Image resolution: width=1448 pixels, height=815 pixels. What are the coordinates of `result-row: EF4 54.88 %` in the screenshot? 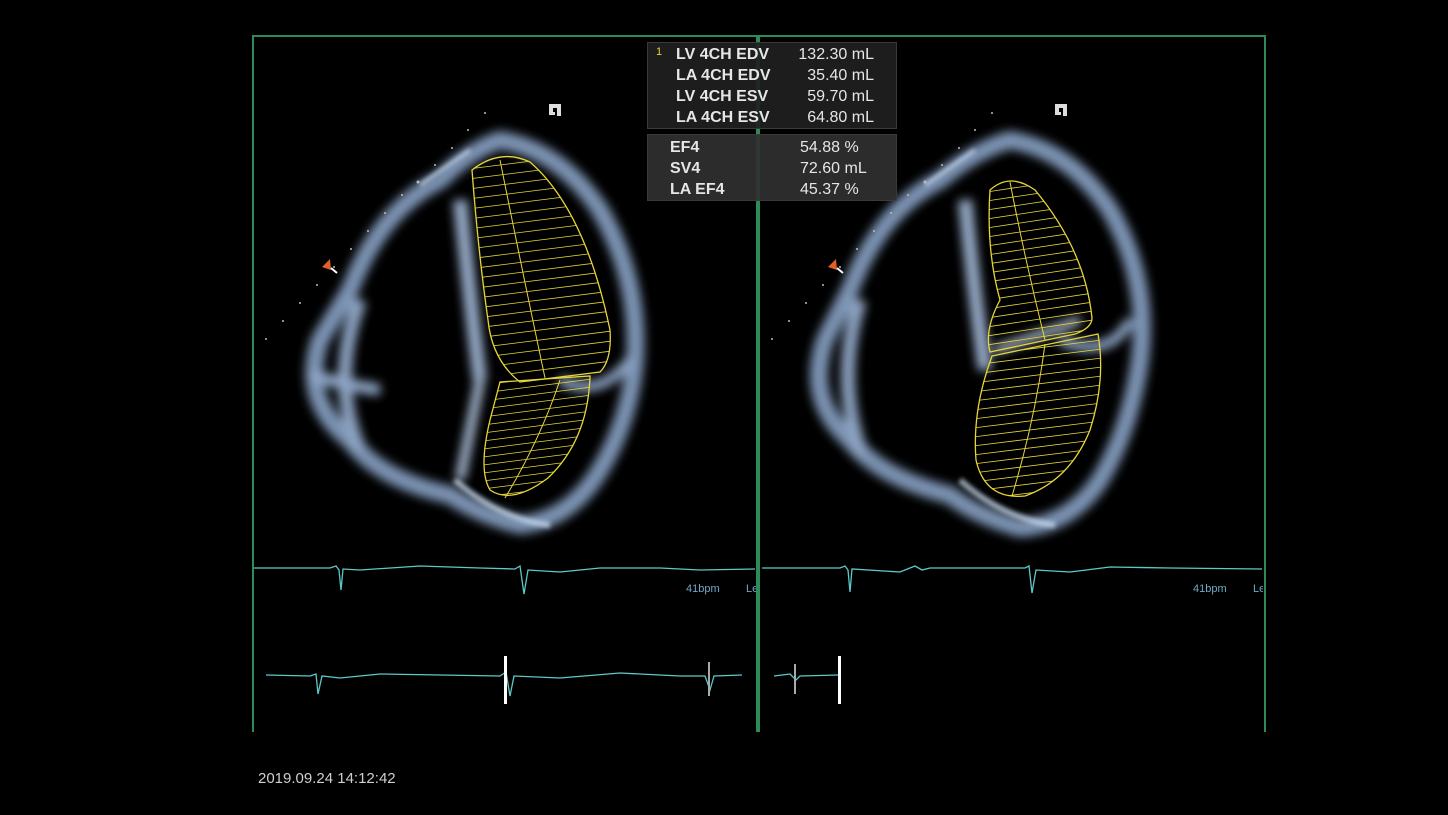 It's located at (772, 147).